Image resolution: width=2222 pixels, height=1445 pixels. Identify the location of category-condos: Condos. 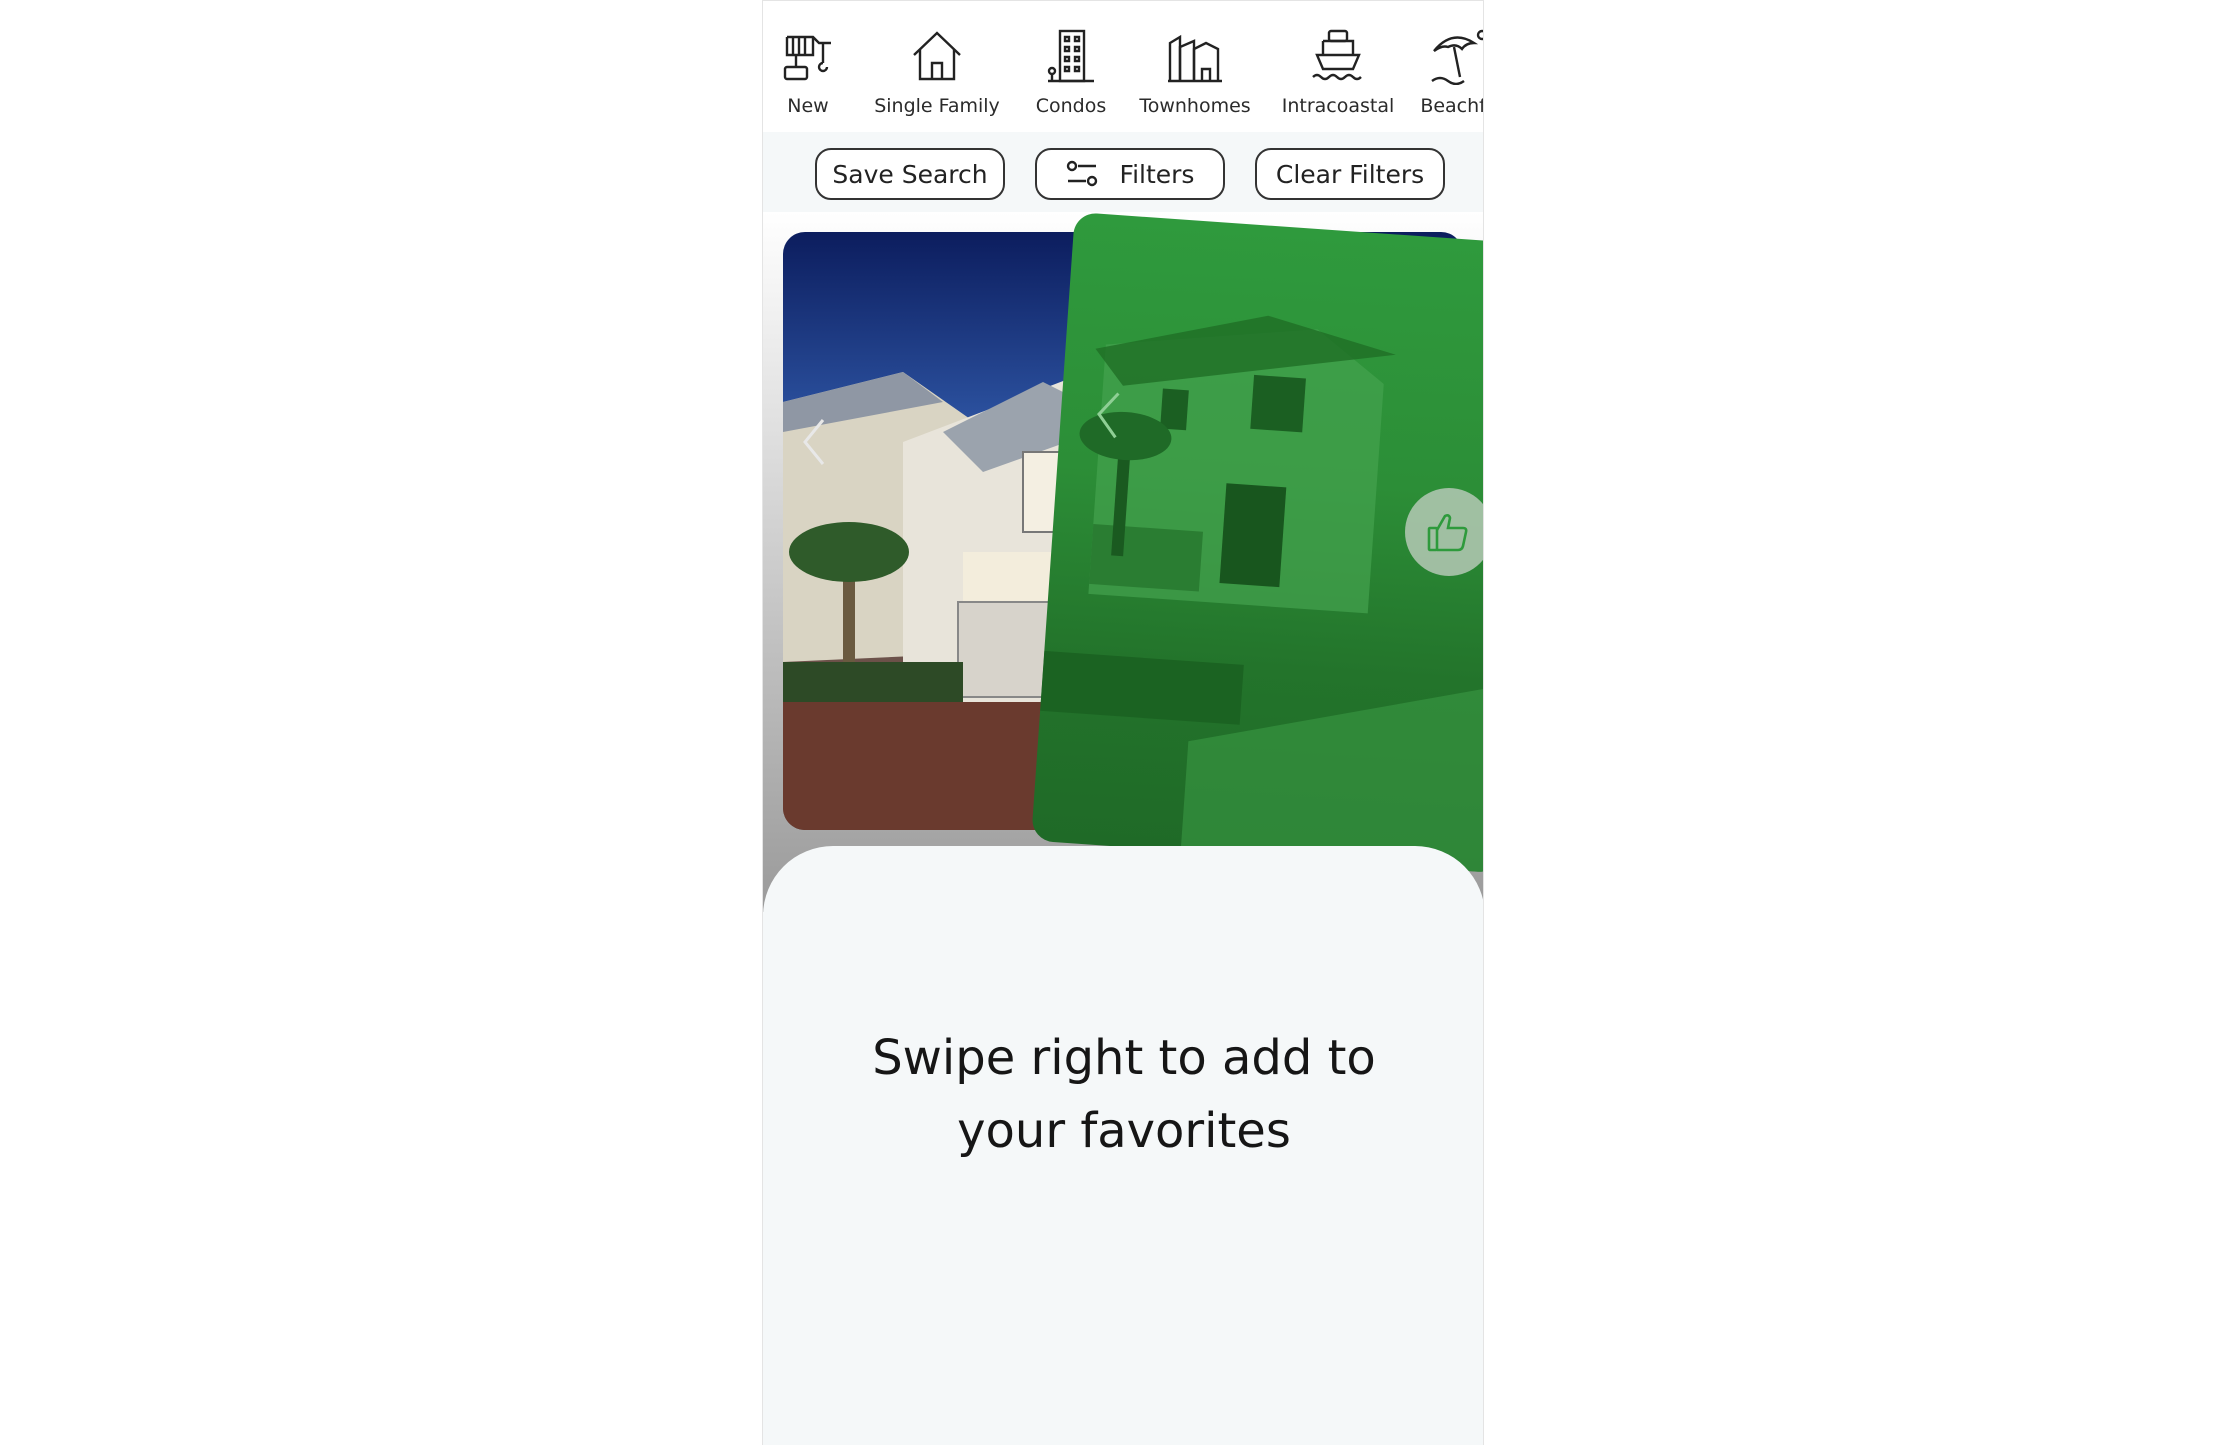
(1071, 72).